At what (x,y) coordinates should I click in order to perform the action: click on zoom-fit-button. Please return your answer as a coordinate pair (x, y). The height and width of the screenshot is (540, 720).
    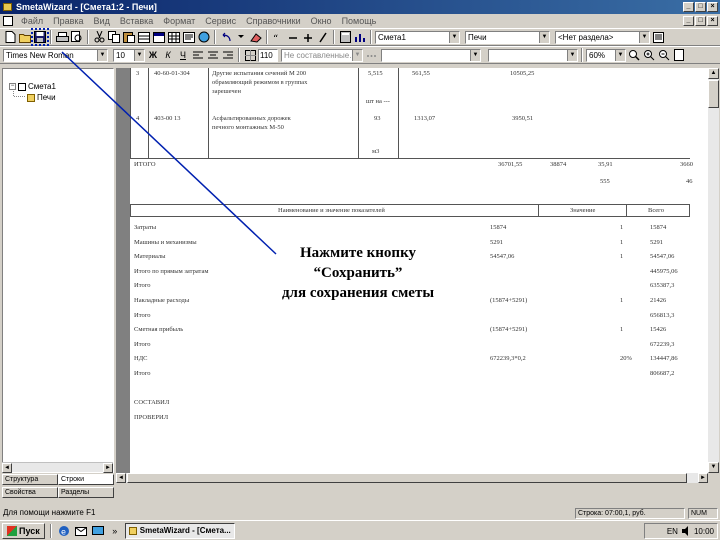
    Looking at the image, I should click on (634, 55).